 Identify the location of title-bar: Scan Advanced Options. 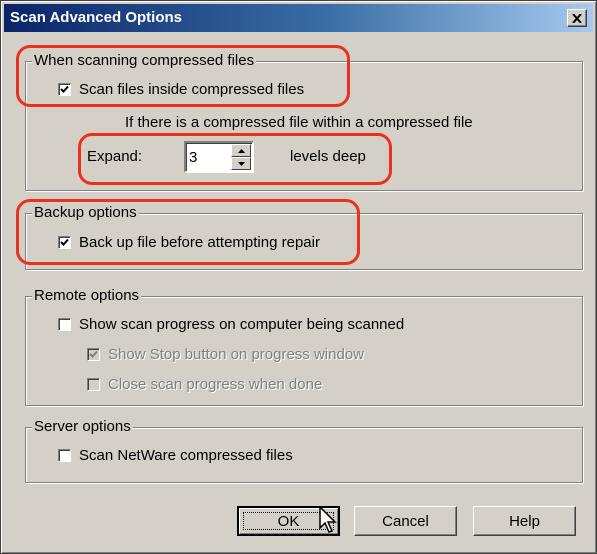
(298, 18).